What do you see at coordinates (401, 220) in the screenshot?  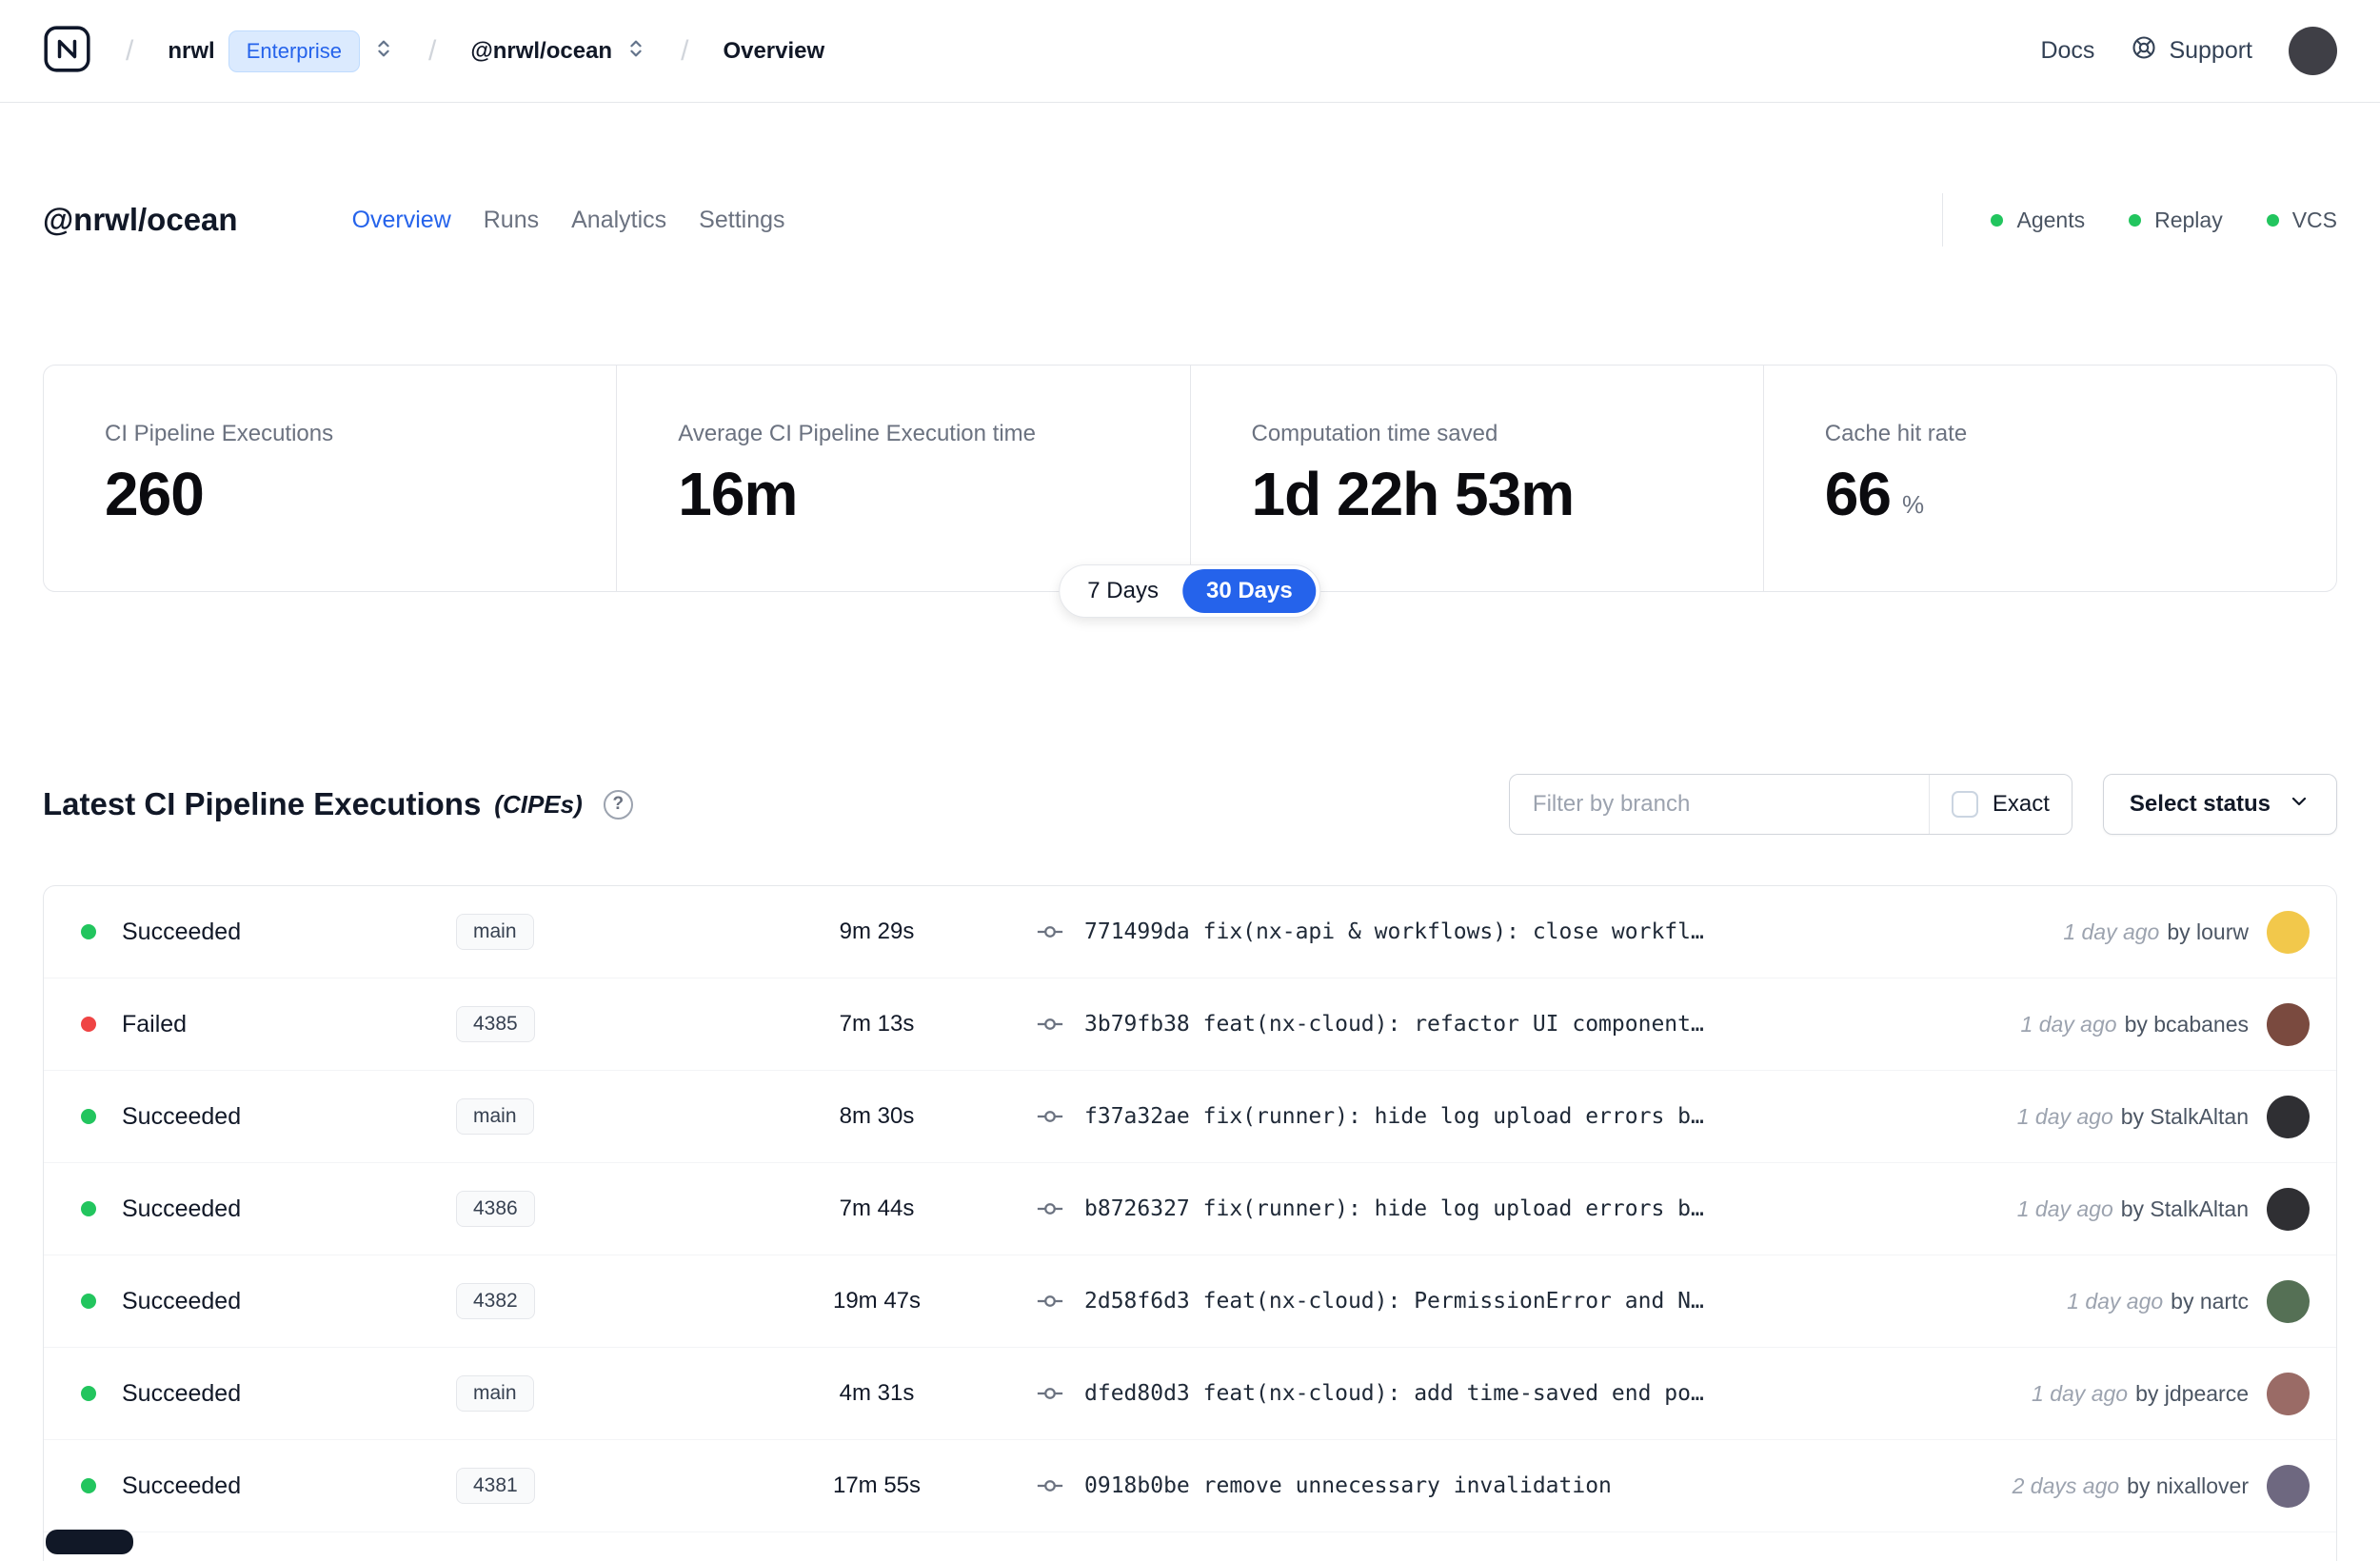 I see `tab-overview: Overview` at bounding box center [401, 220].